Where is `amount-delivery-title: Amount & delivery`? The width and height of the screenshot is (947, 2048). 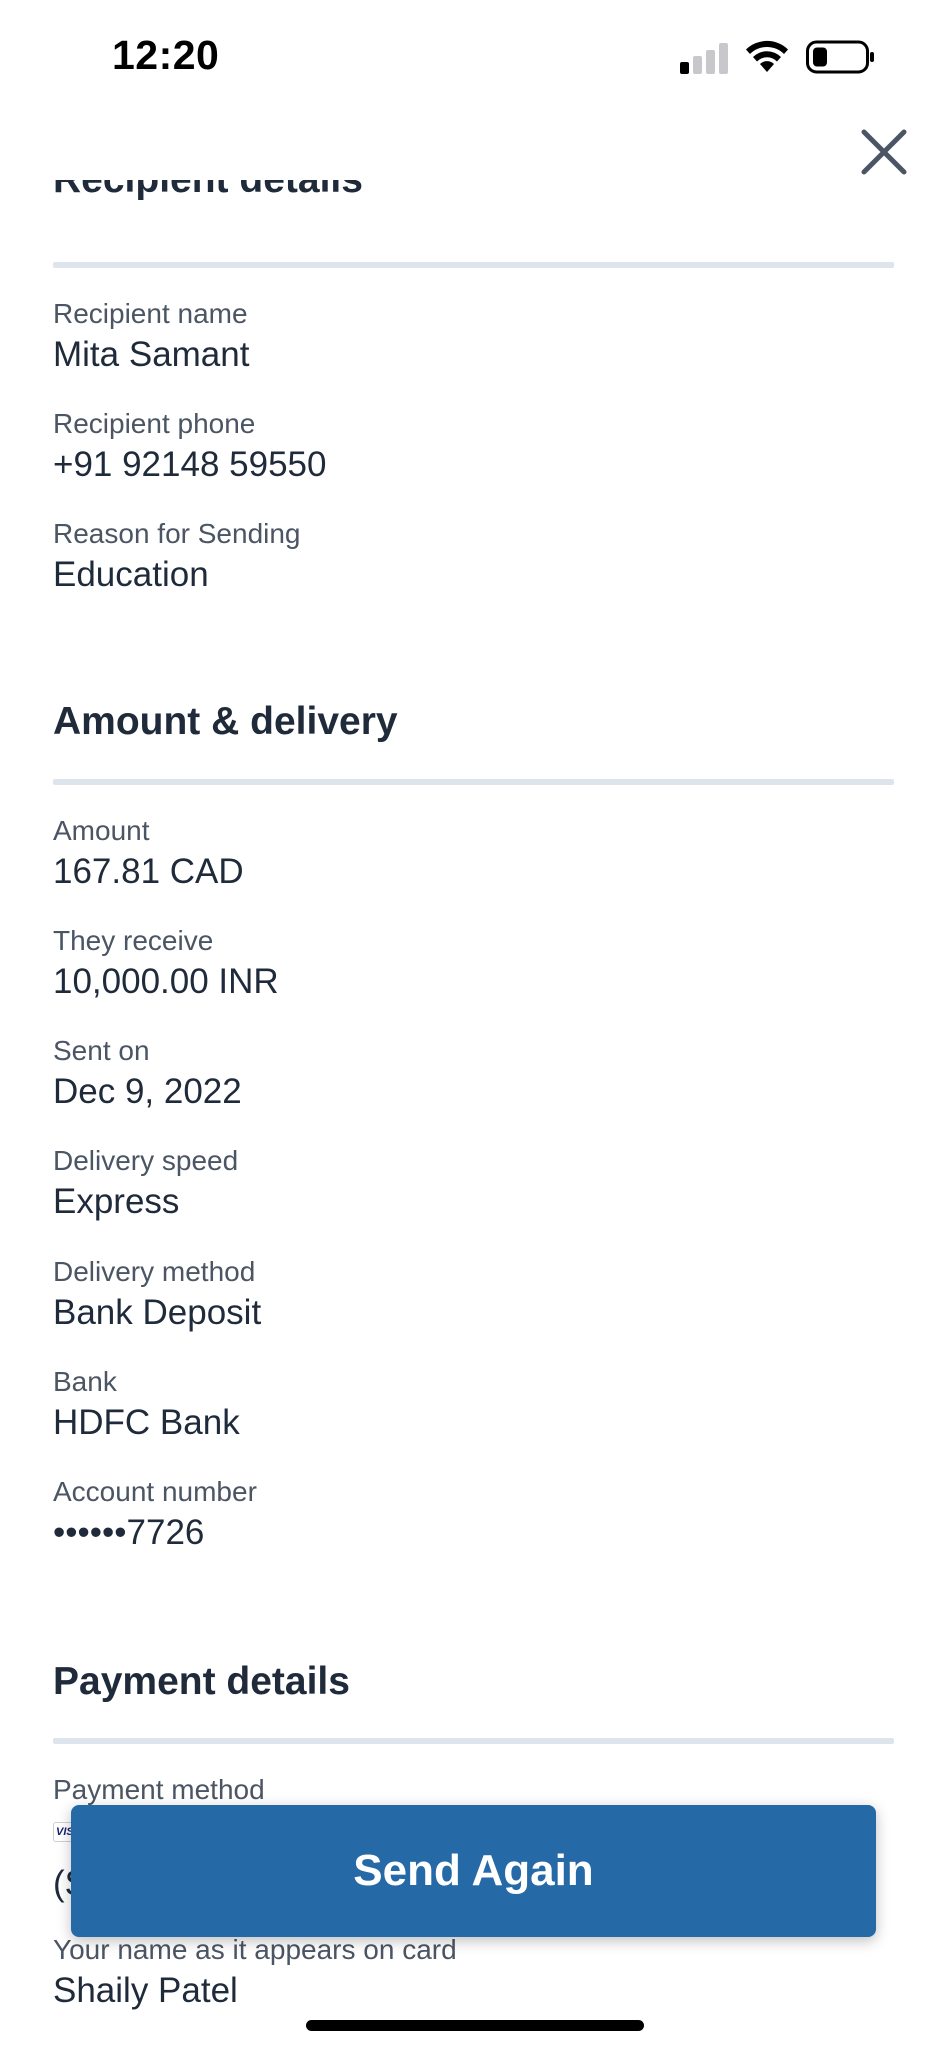
amount-delivery-title: Amount & delivery is located at coordinates (225, 721).